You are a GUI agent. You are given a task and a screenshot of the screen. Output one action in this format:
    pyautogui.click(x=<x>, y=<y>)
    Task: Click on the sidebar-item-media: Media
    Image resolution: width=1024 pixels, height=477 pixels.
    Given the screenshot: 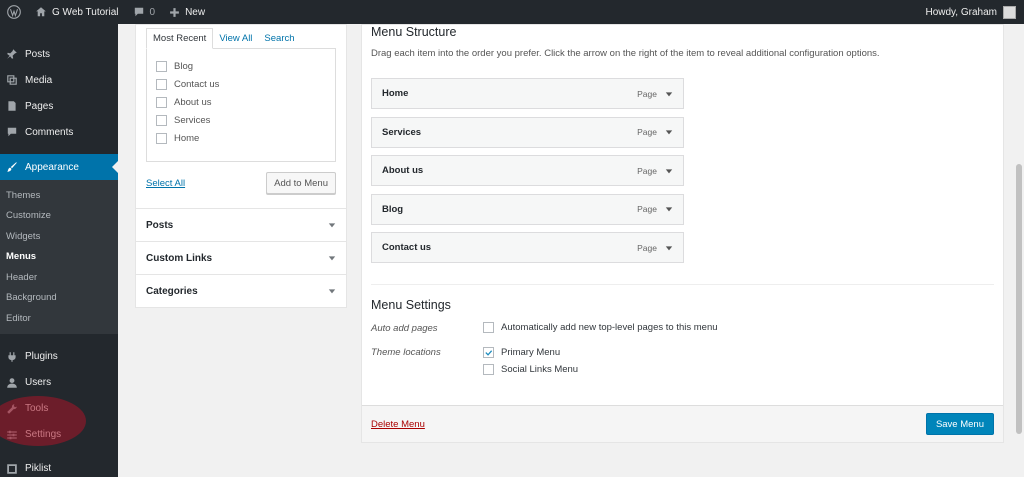 What is the action you would take?
    pyautogui.click(x=59, y=80)
    